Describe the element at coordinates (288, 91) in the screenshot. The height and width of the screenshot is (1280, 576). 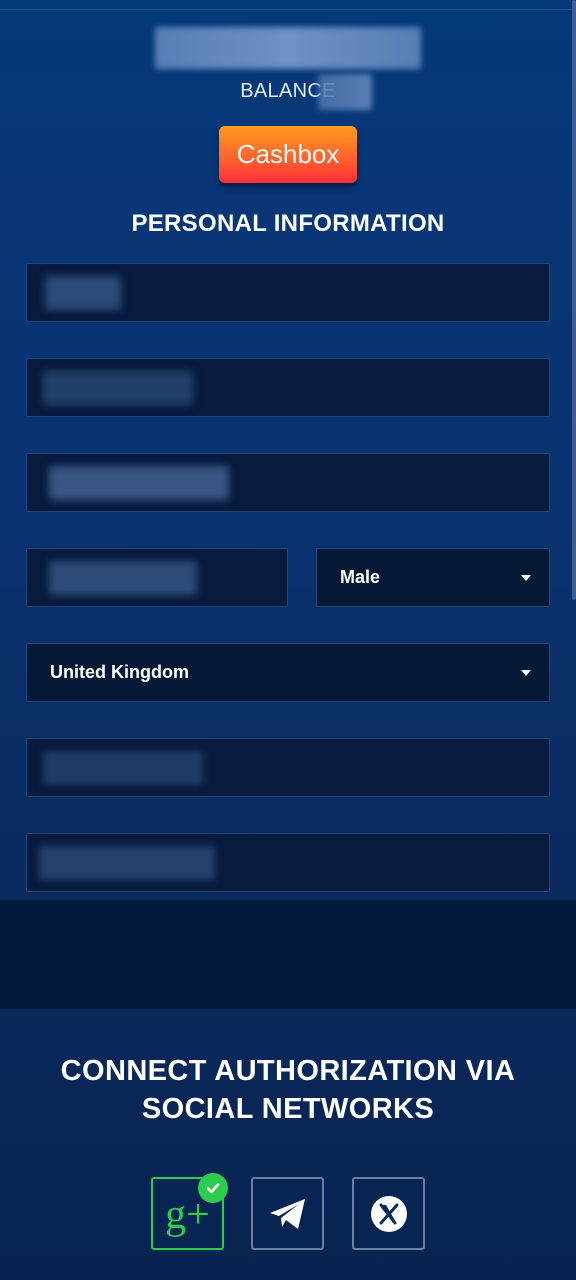
I see `balance-row: BALANCE` at that location.